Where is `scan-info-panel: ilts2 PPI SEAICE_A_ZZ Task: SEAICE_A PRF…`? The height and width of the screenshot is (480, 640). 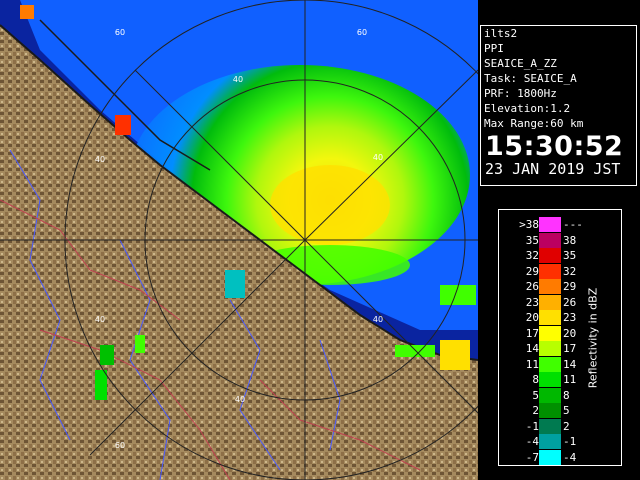 scan-info-panel: ilts2 PPI SEAICE_A_ZZ Task: SEAICE_A PRF… is located at coordinates (558, 105).